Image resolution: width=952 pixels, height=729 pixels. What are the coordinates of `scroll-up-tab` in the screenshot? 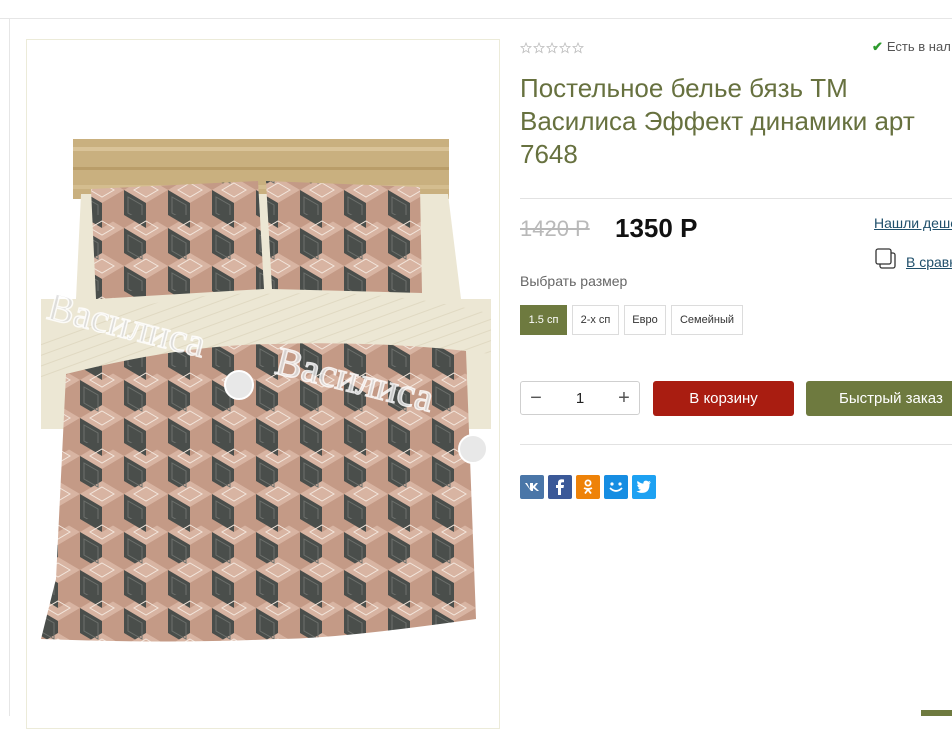 It's located at (936, 713).